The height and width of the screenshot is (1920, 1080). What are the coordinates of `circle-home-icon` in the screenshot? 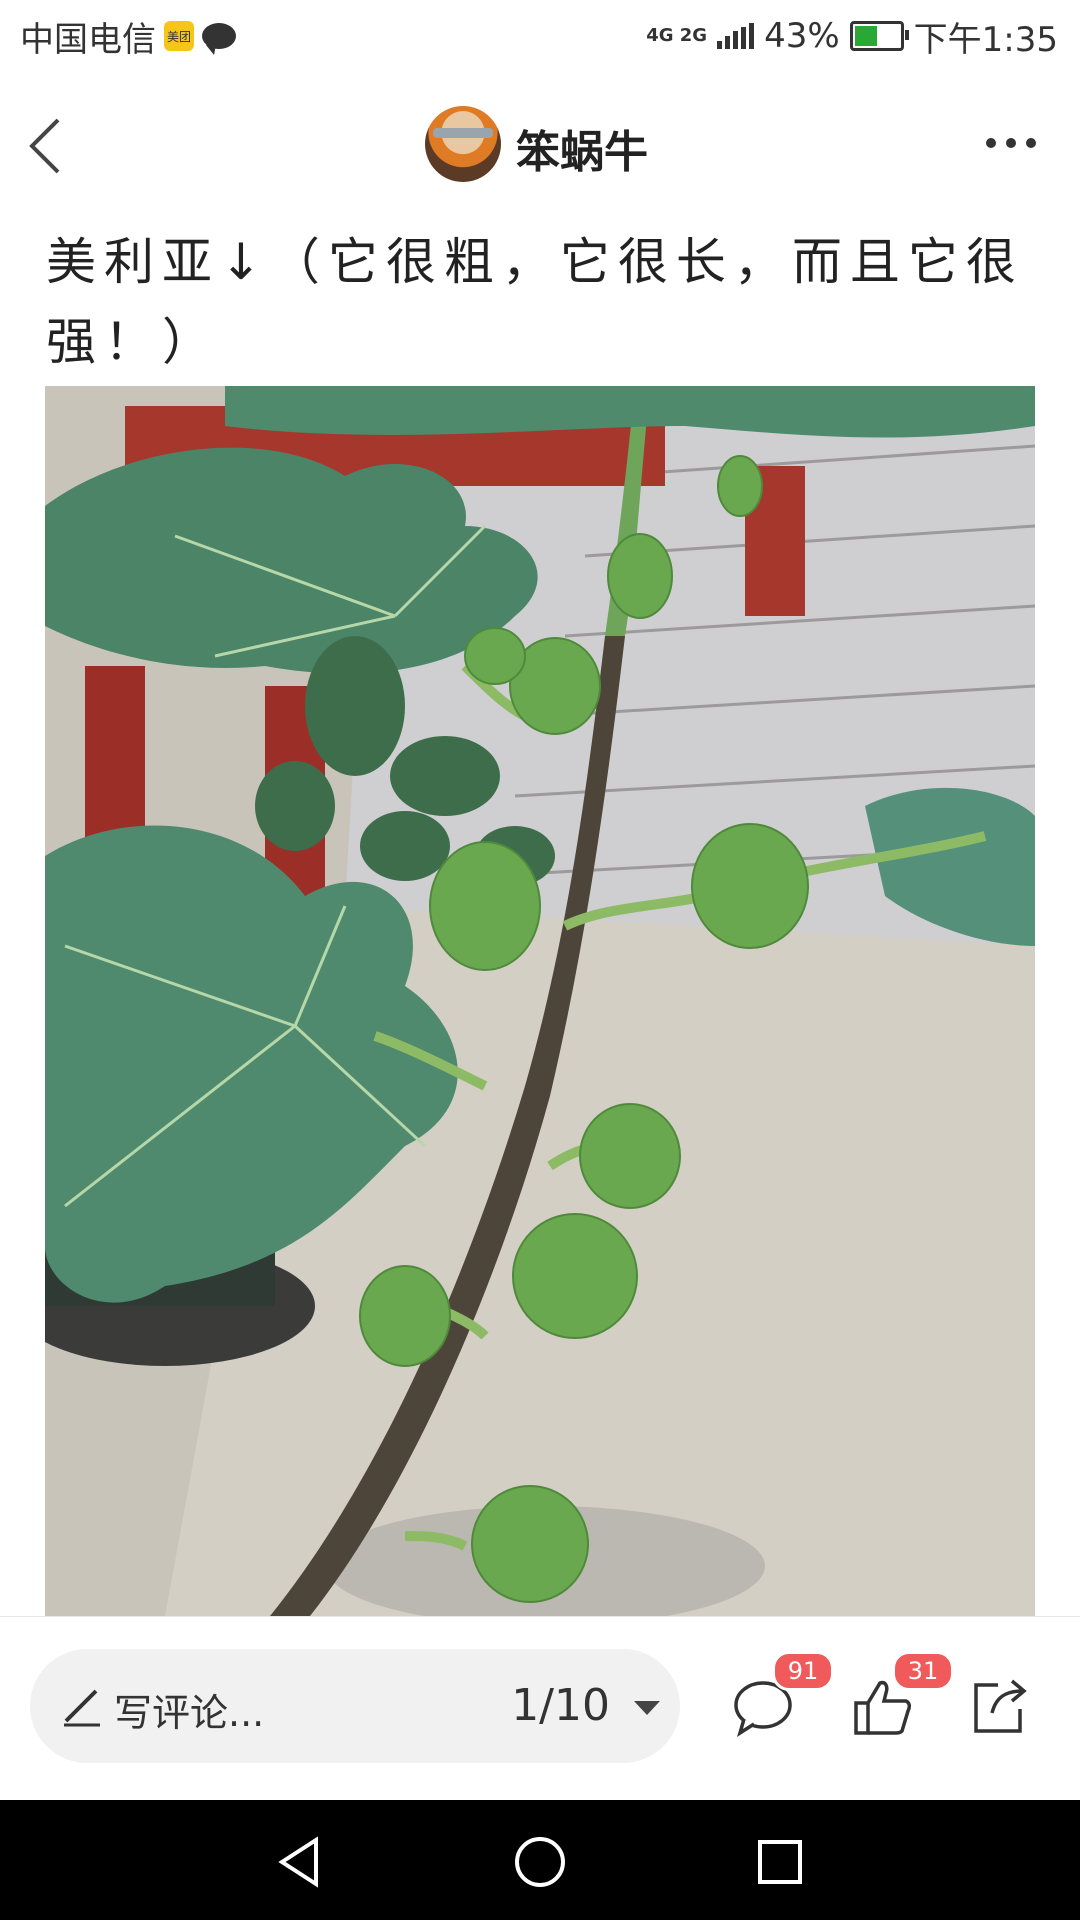 It's located at (540, 1862).